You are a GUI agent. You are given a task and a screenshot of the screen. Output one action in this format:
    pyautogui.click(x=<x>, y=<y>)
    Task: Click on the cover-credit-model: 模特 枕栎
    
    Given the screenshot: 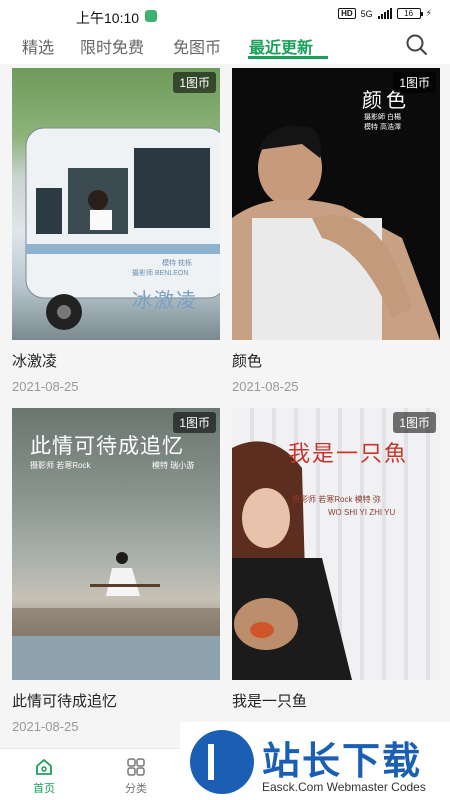 What is the action you would take?
    pyautogui.click(x=177, y=263)
    